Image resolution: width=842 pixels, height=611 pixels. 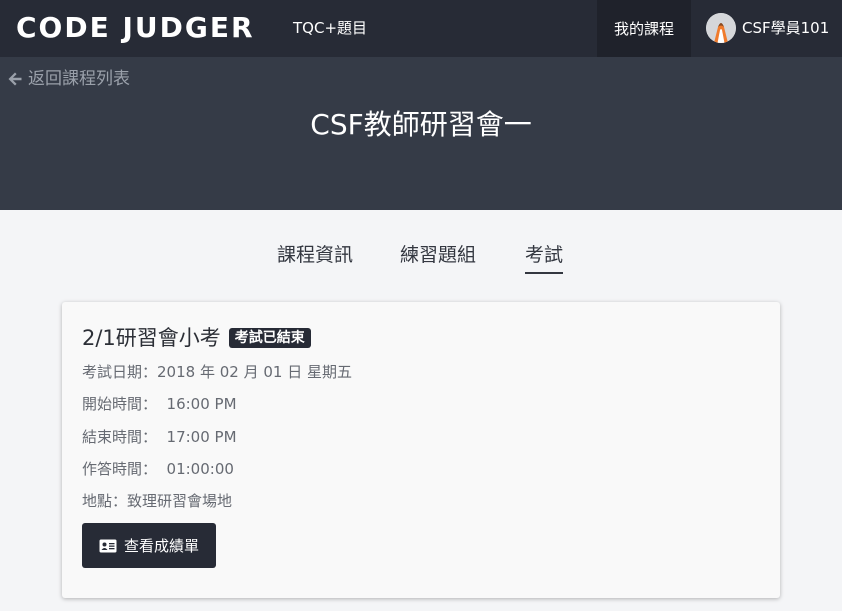 What do you see at coordinates (135, 28) in the screenshot?
I see `brand-logo: CODE JUDGER` at bounding box center [135, 28].